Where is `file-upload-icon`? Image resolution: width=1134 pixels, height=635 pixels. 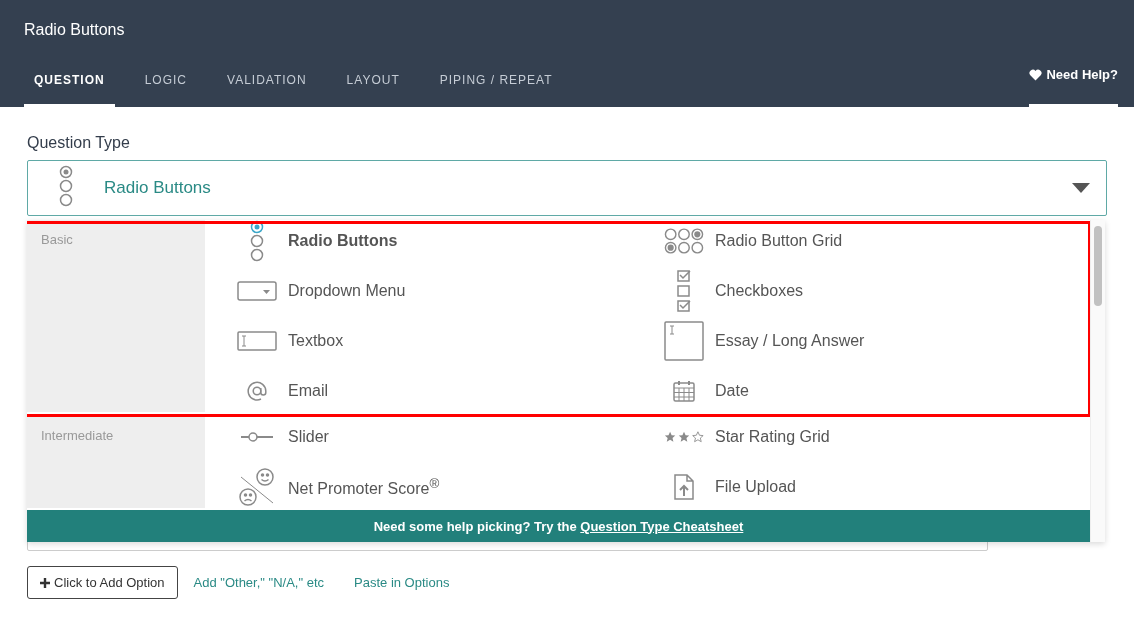
file-upload-icon is located at coordinates (684, 487).